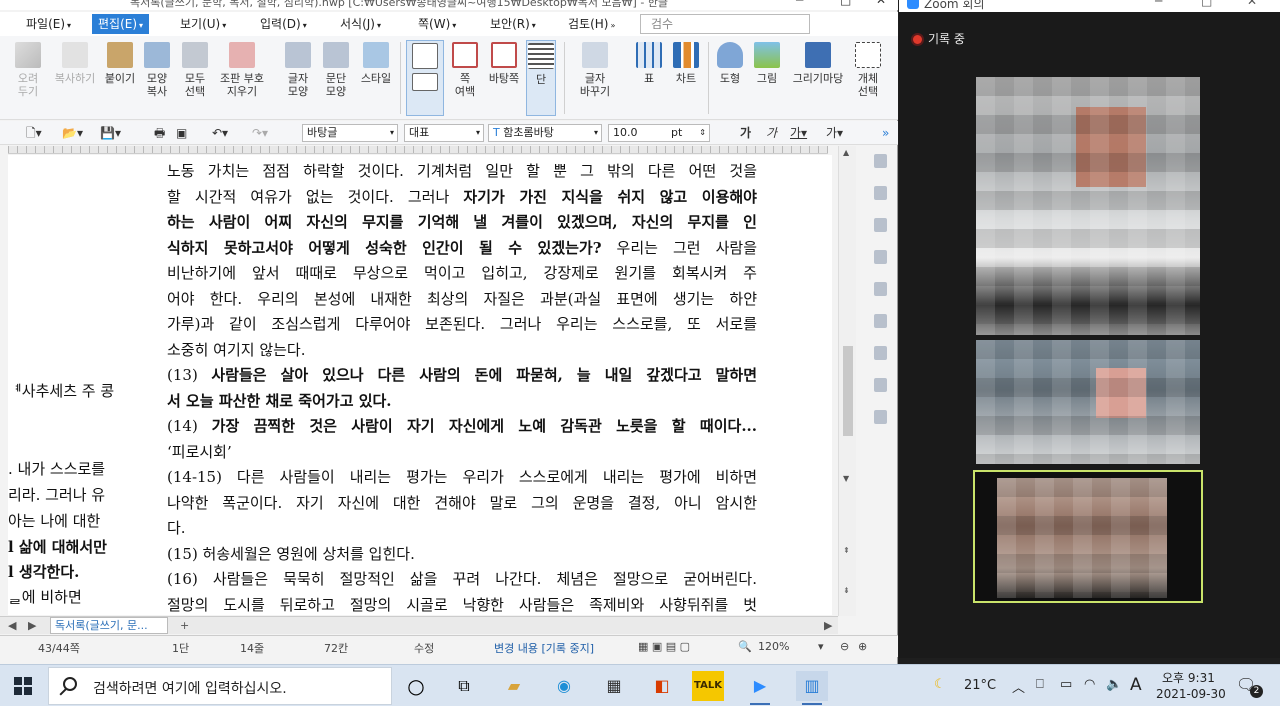 Image resolution: width=1280 pixels, height=706 pixels. What do you see at coordinates (242, 69) in the screenshot?
I see `erase-code-button: 조판 부호 지우기` at bounding box center [242, 69].